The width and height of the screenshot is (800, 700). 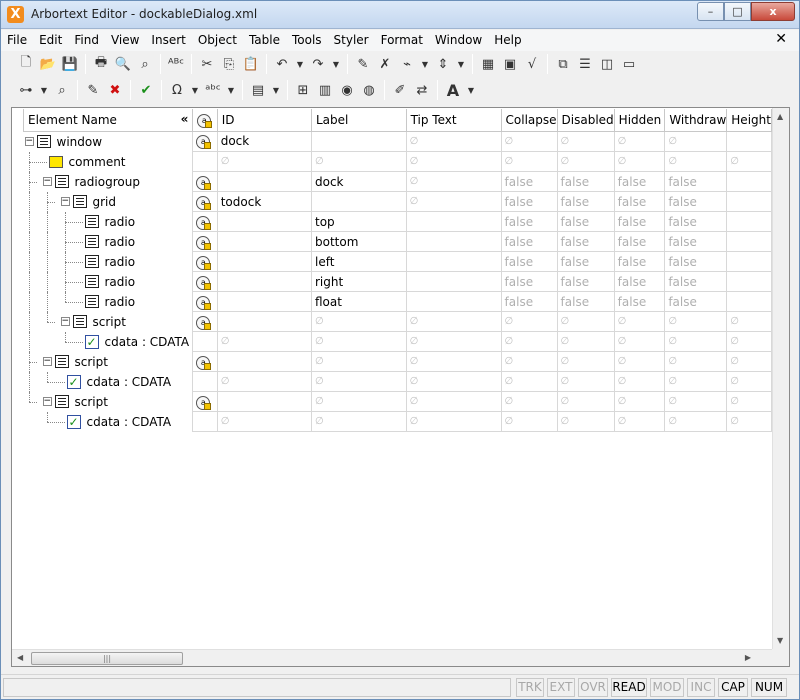 What do you see at coordinates (129, 422) in the screenshot?
I see `element-name: cdata : CDATA` at bounding box center [129, 422].